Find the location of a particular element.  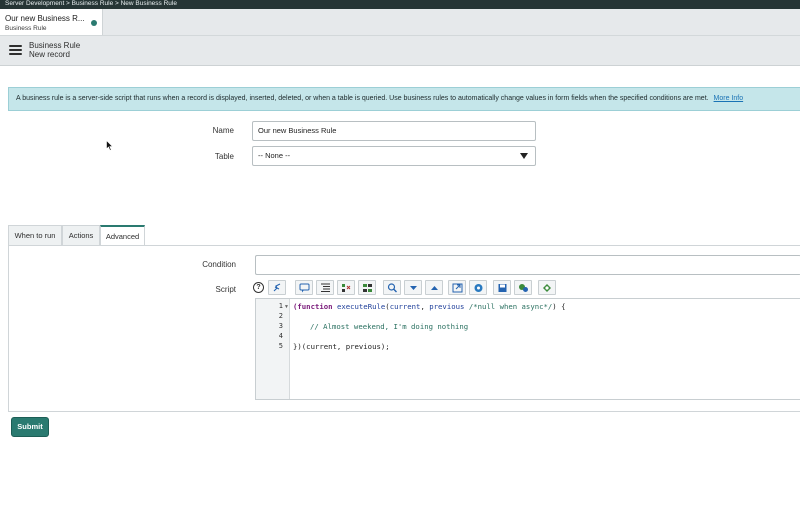

code-line-5: })(current, previous); is located at coordinates (341, 346).